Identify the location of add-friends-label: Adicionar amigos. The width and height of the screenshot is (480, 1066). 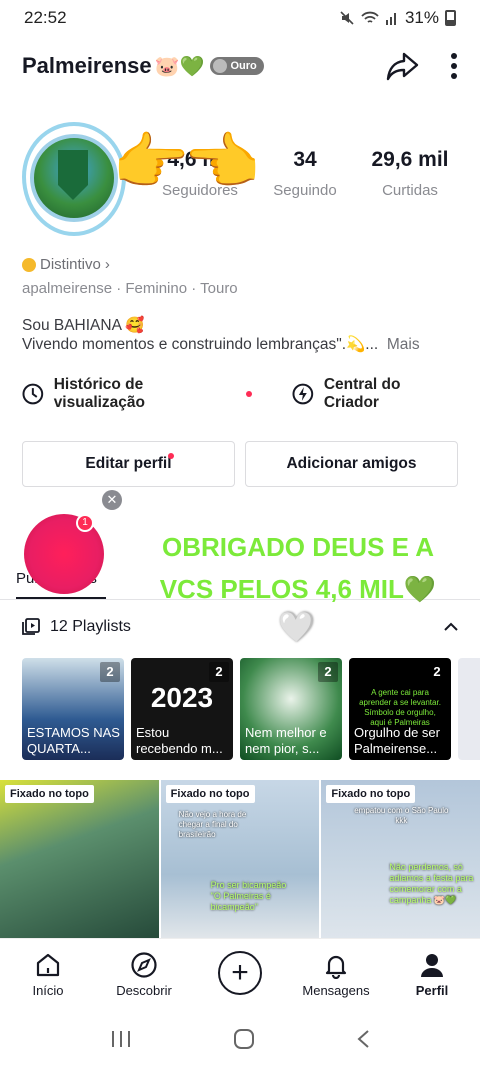
(351, 463).